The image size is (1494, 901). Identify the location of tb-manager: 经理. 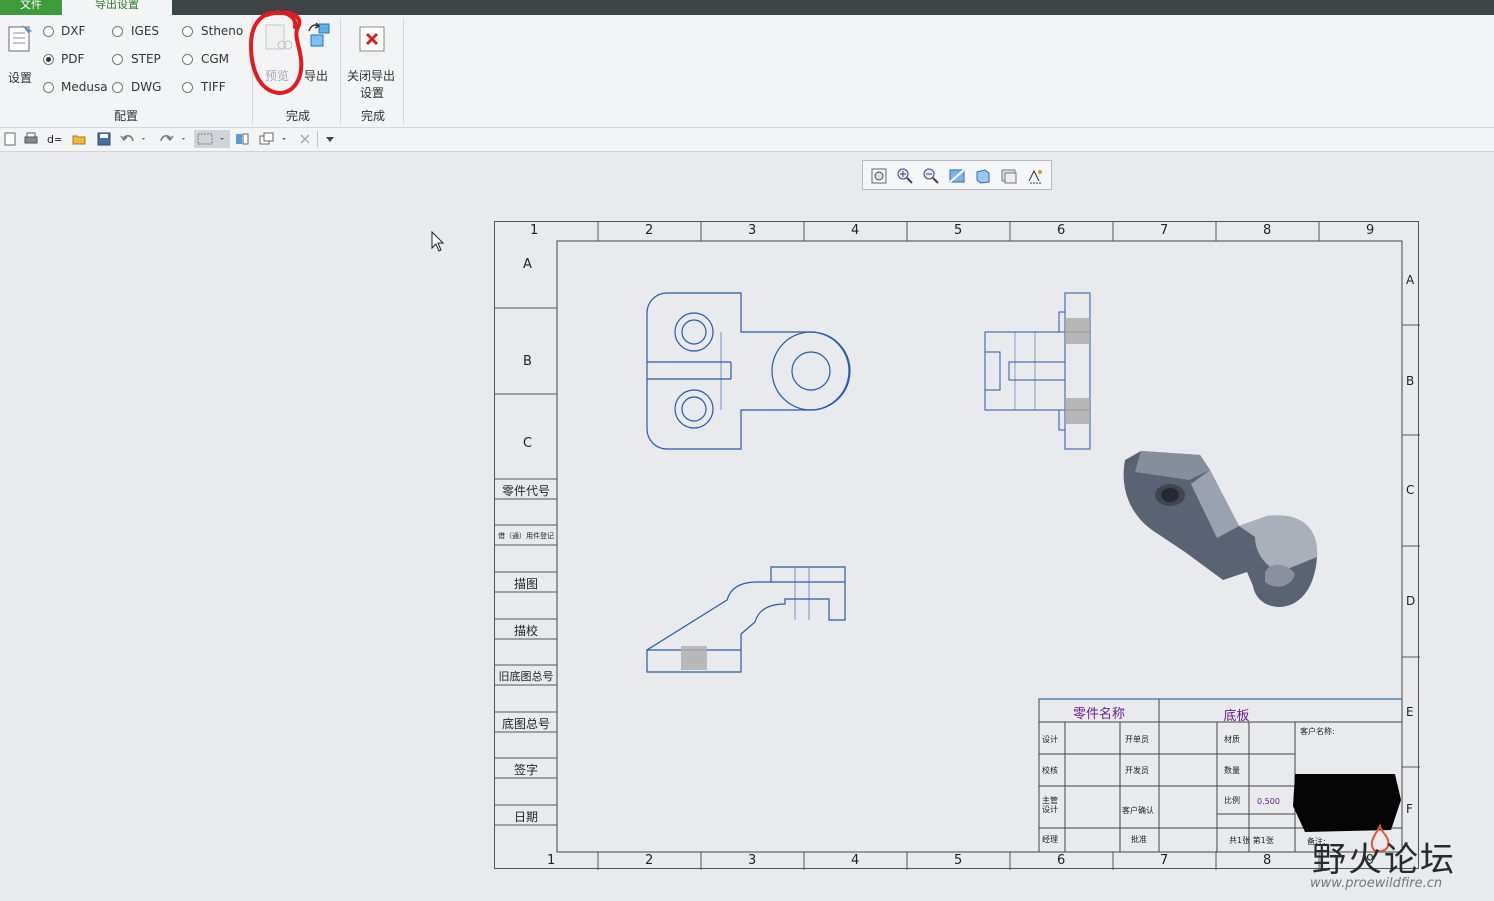
(1050, 839).